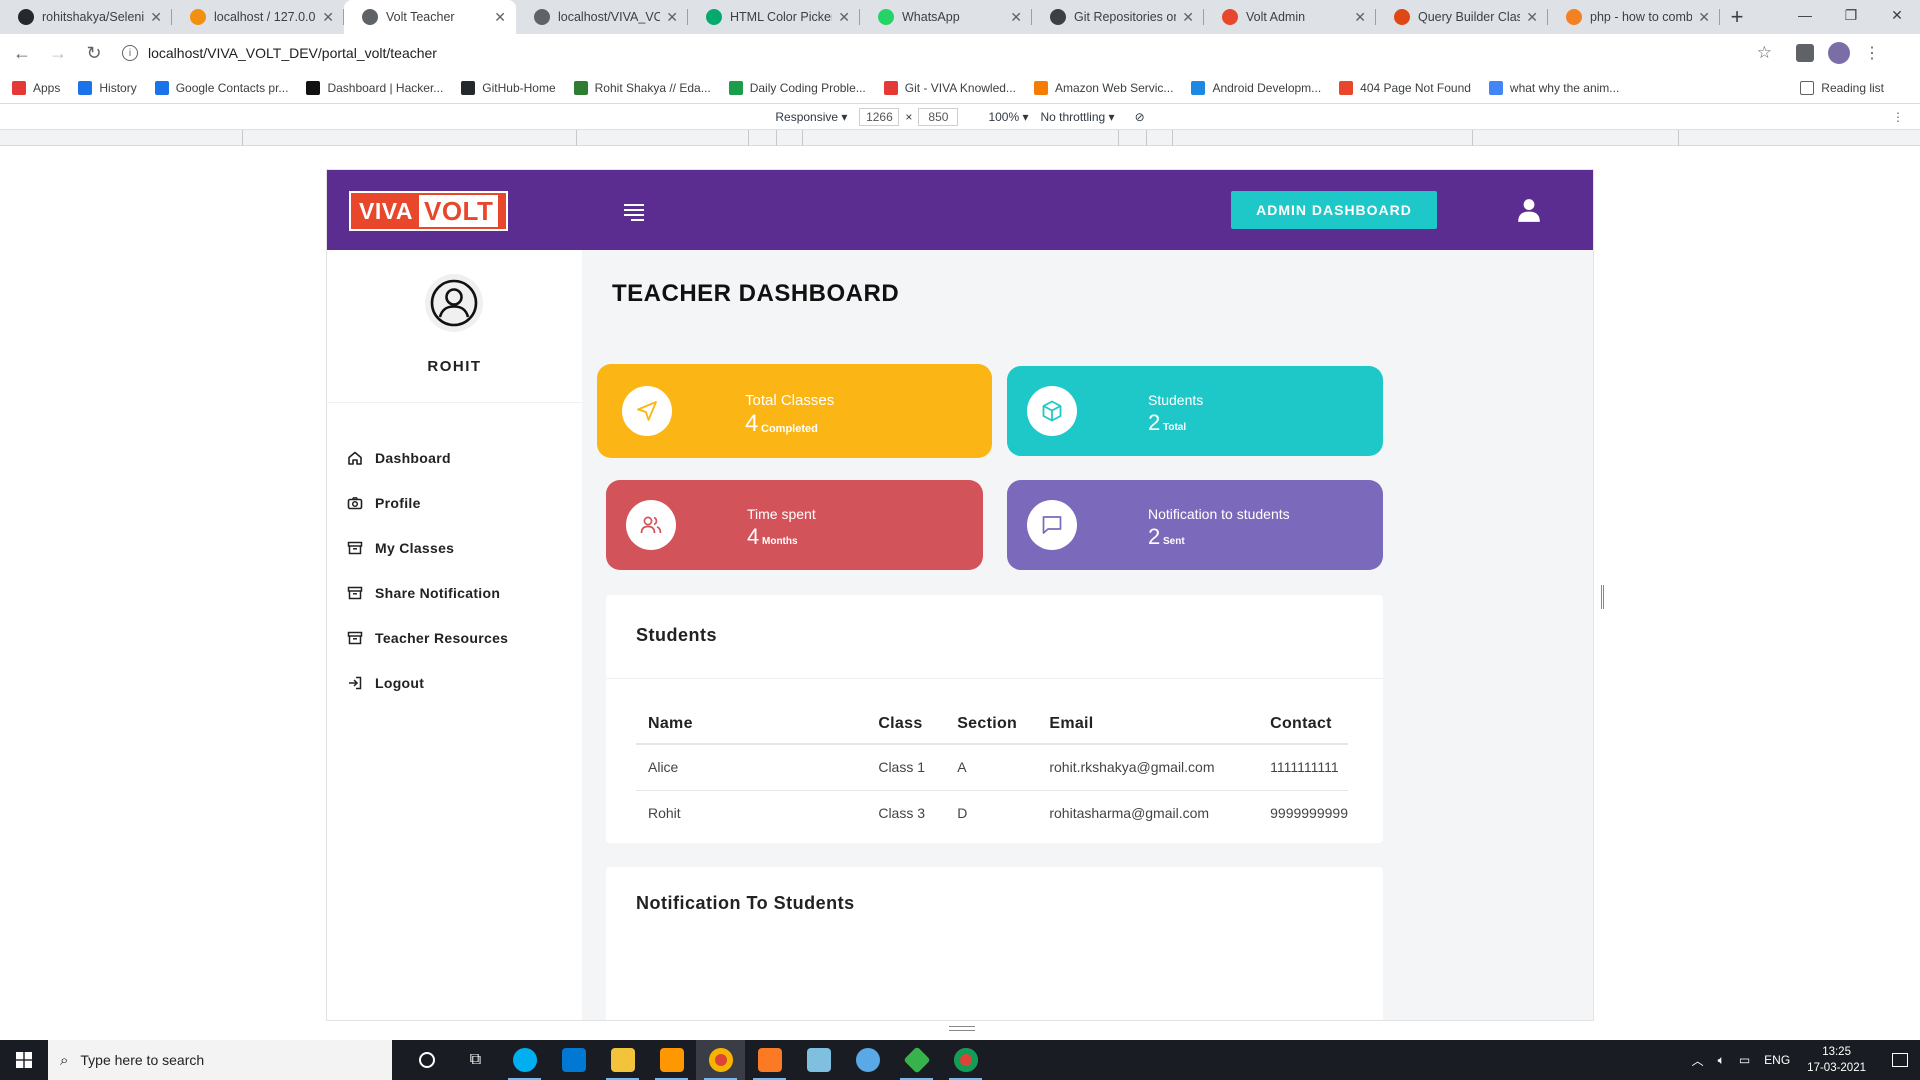 The image size is (1920, 1080). I want to click on info-icon: i, so click(130, 53).